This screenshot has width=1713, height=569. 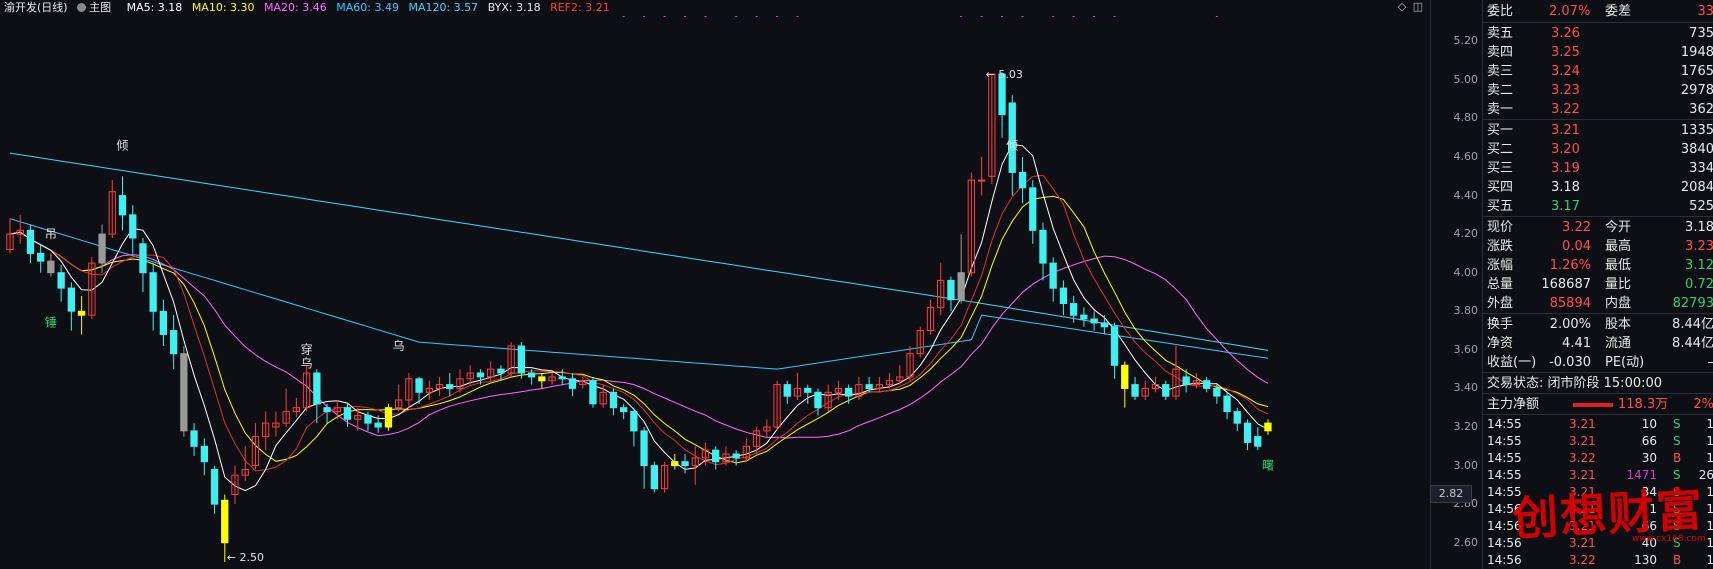 I want to click on quote-cell: 卖四, so click(x=1500, y=52).